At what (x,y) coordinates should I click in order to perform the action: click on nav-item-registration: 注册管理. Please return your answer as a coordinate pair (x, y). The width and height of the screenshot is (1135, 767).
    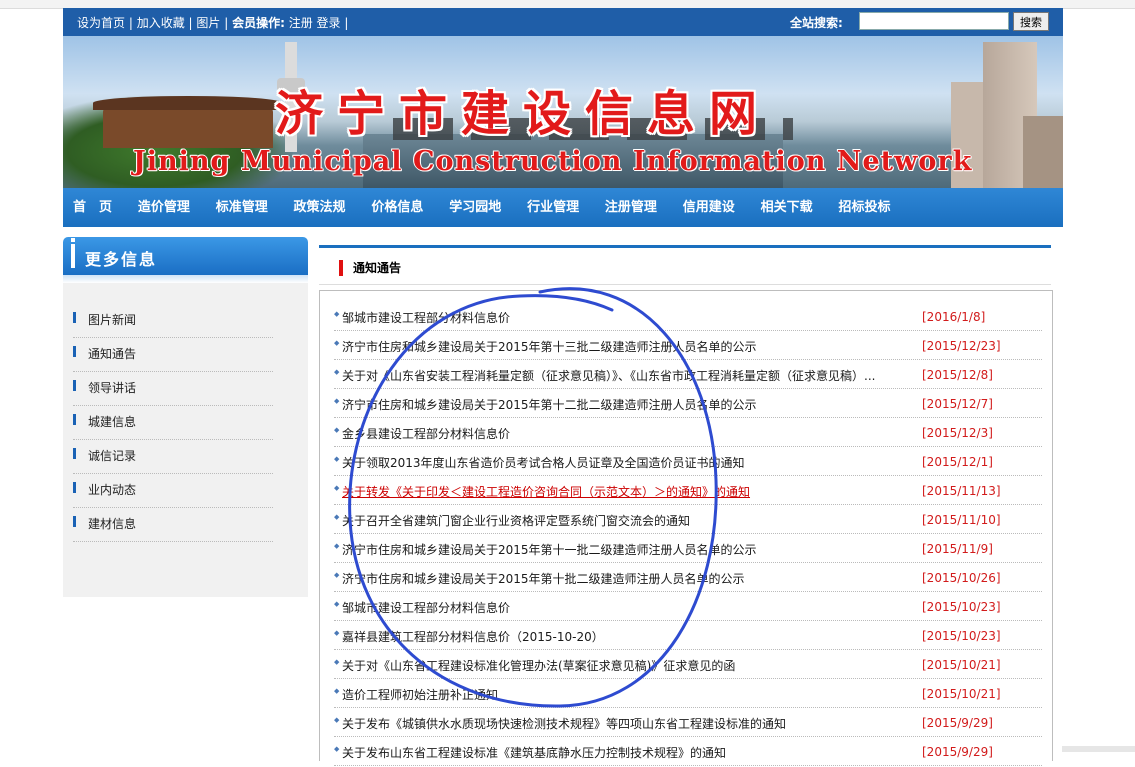
    Looking at the image, I should click on (631, 207).